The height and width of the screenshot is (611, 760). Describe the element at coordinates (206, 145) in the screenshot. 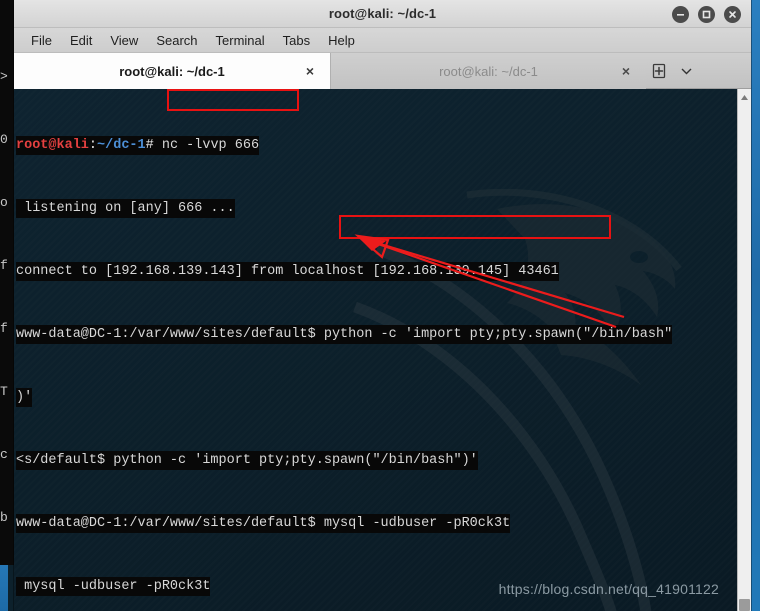

I see `terminal-command-nc: nc -lvvp 666` at that location.